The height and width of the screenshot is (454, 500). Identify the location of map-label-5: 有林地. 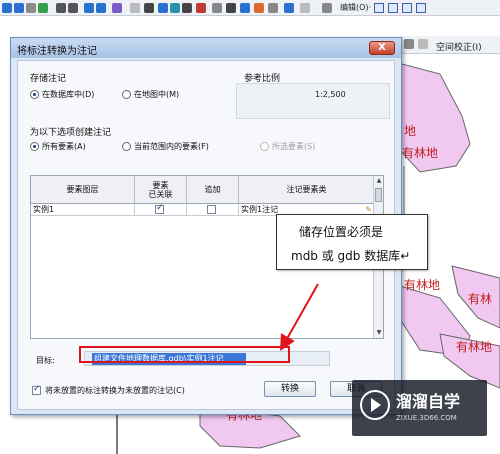
(474, 347).